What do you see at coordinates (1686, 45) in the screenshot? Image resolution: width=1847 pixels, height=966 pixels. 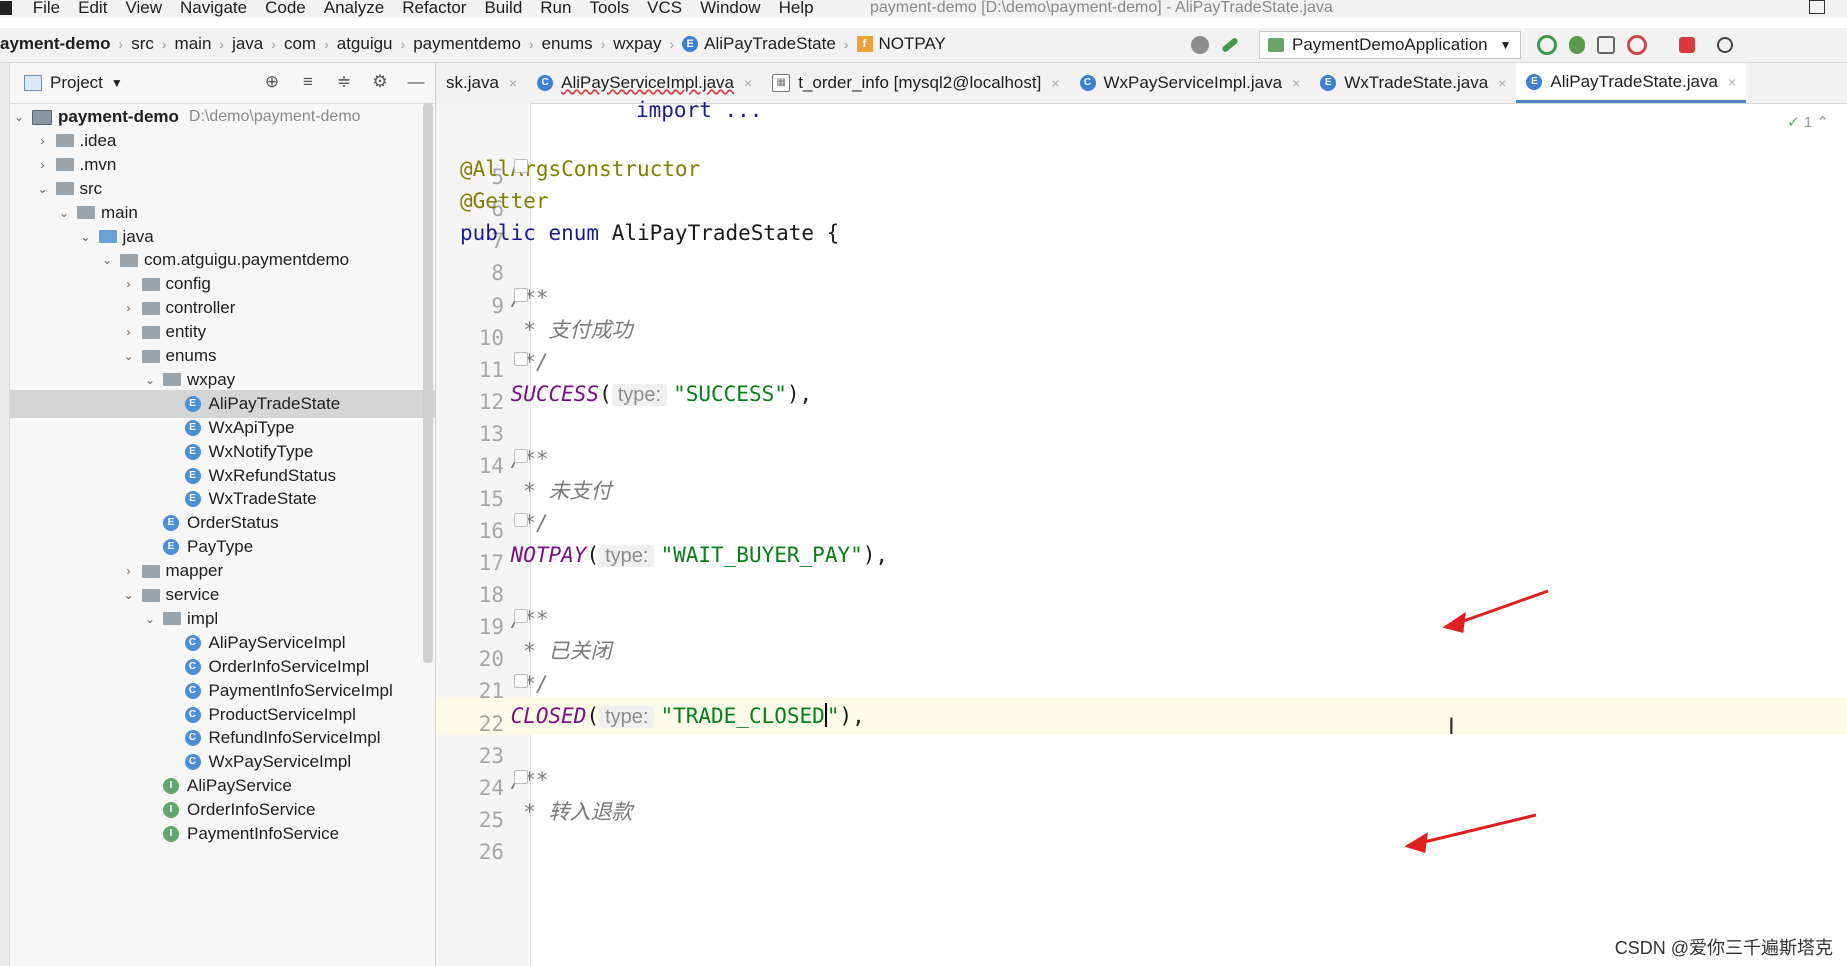 I see `stop-icon` at bounding box center [1686, 45].